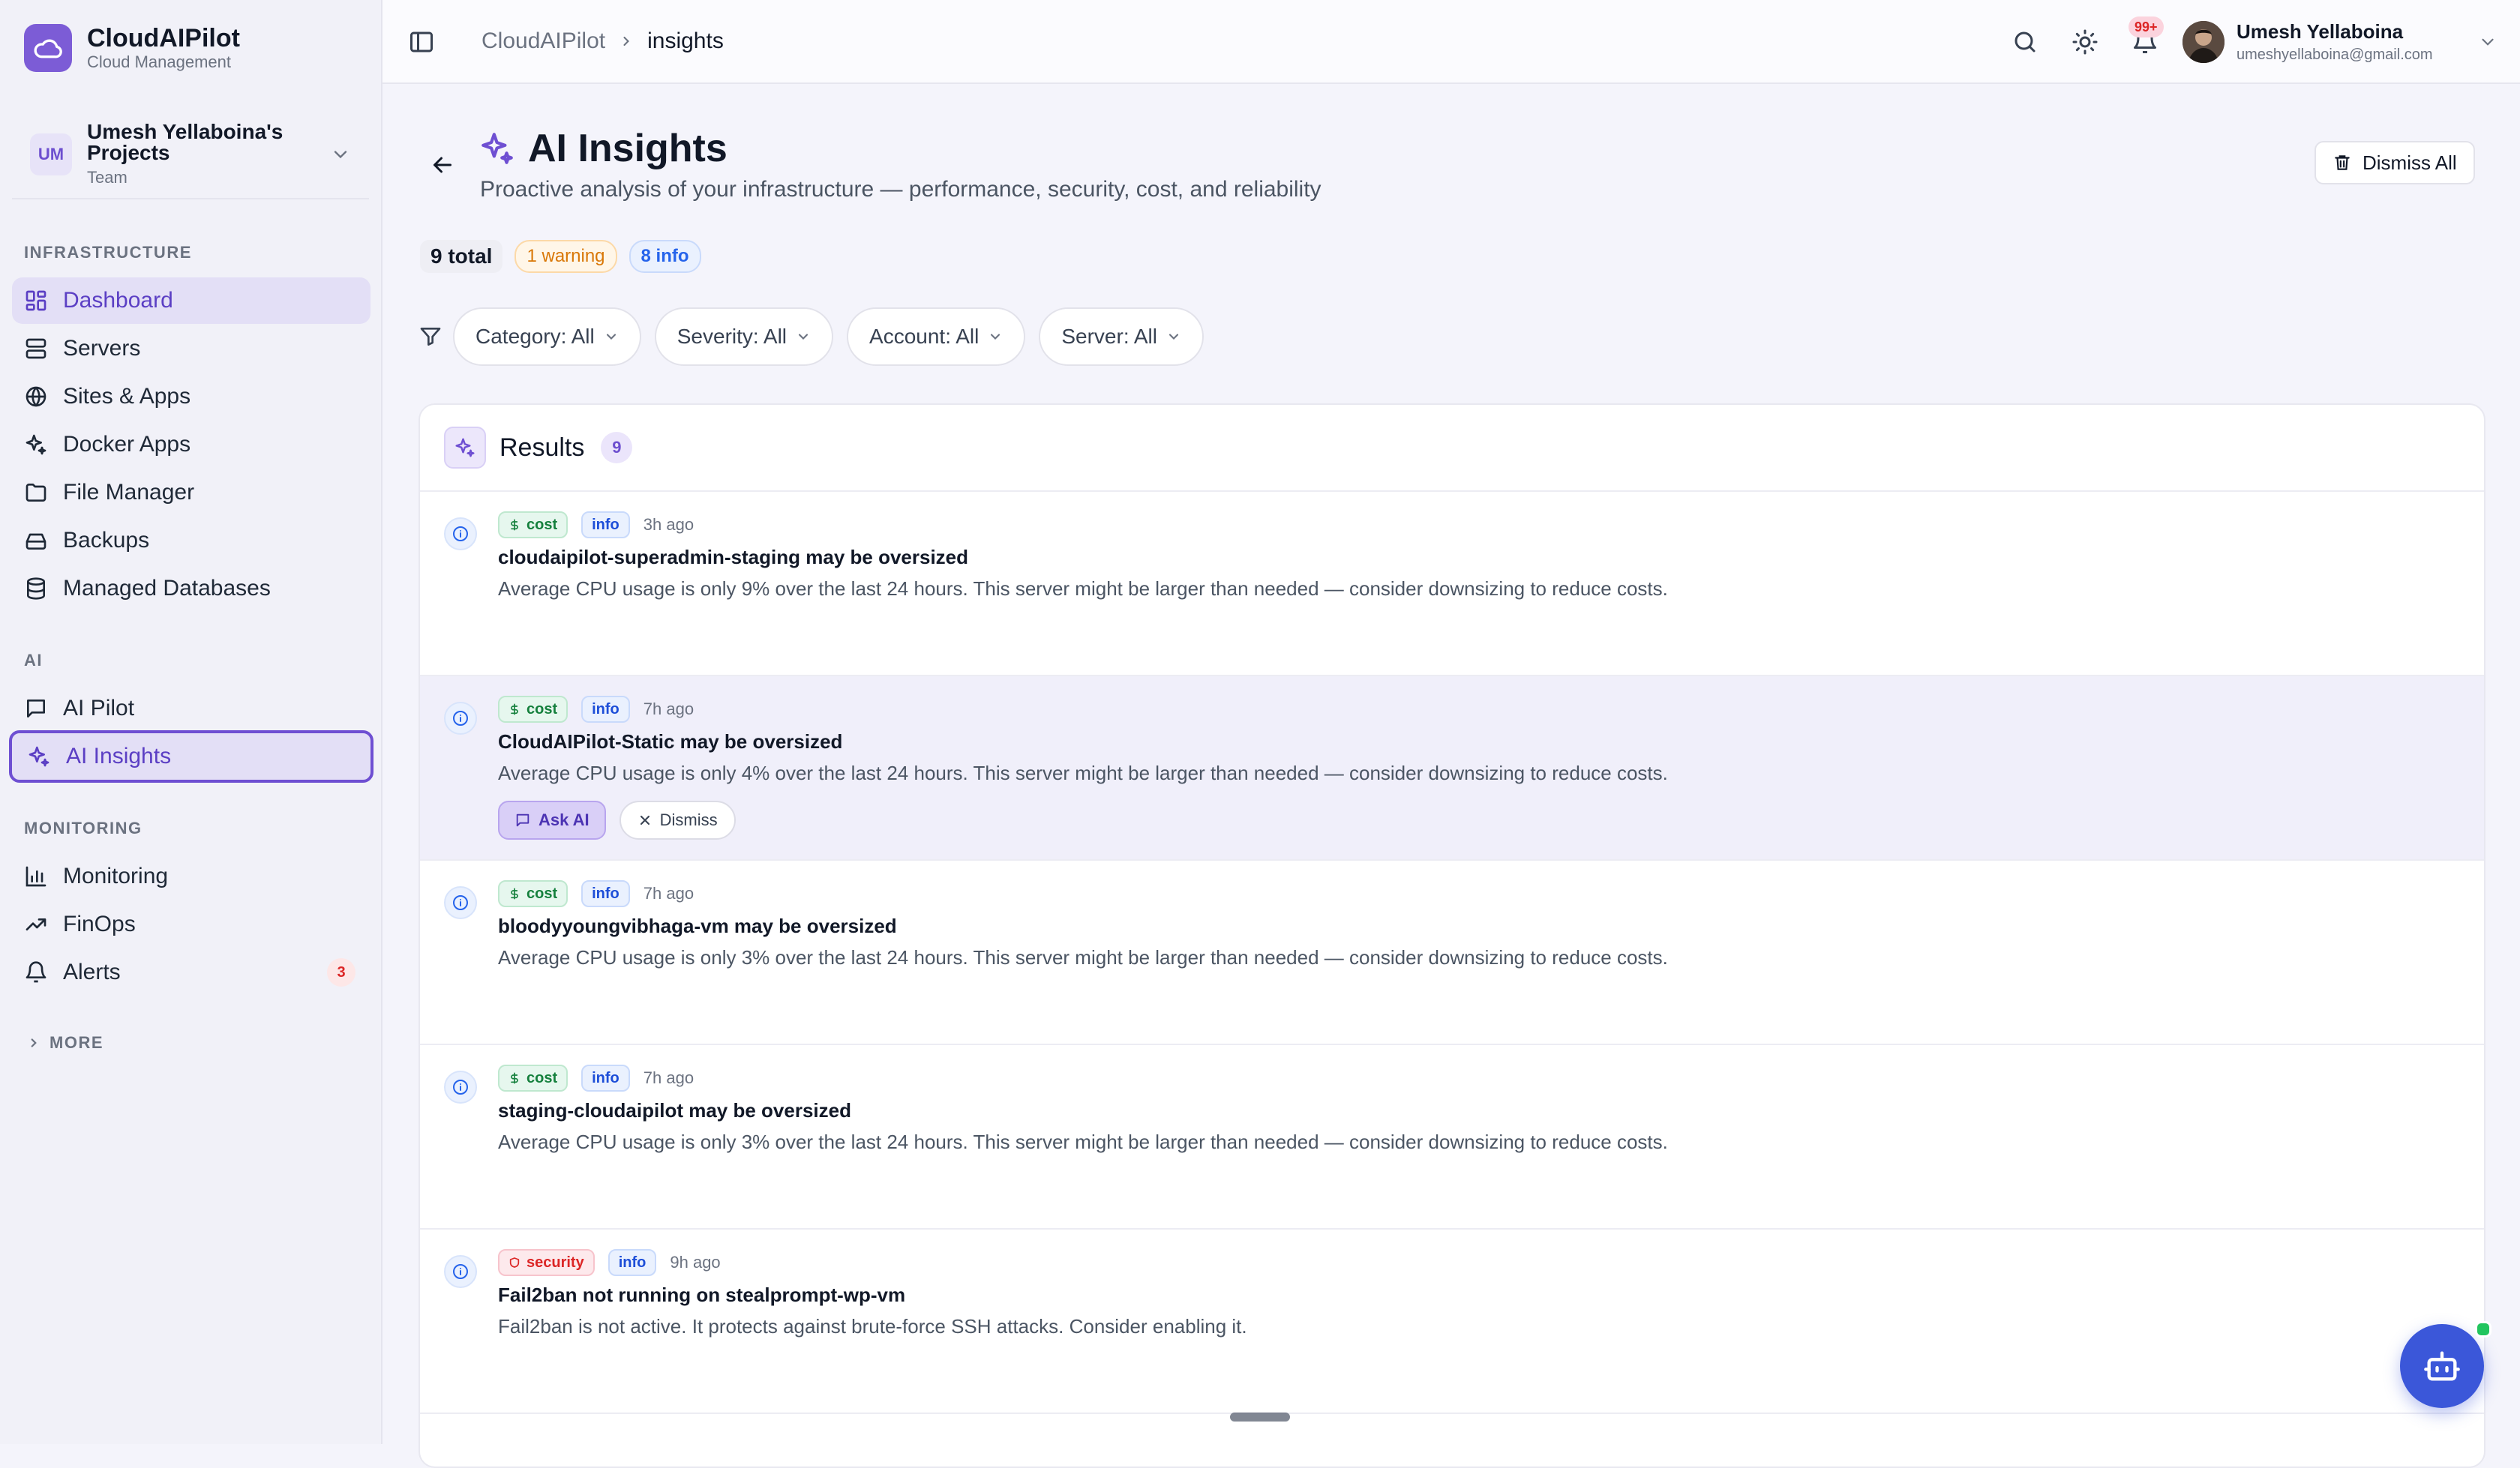 This screenshot has width=2520, height=1468. Describe the element at coordinates (936, 336) in the screenshot. I see `account-filter: Account: All` at that location.